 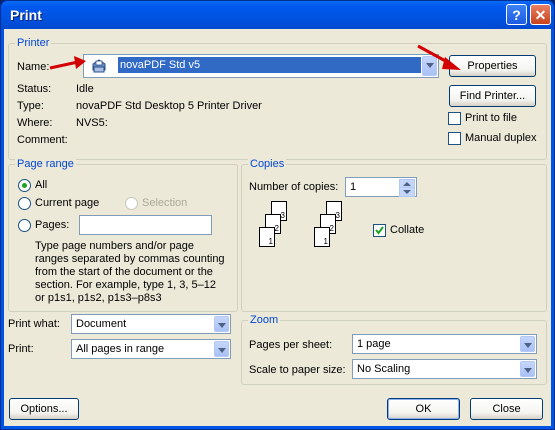 What do you see at coordinates (45, 164) in the screenshot?
I see `page-range-group-label: Page range` at bounding box center [45, 164].